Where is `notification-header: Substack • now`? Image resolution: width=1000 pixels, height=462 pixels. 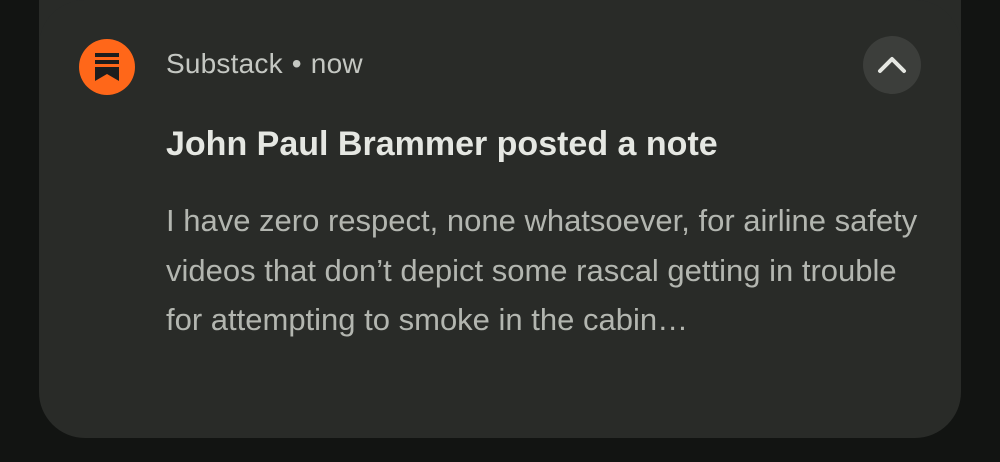
notification-header: Substack • now is located at coordinates (264, 64).